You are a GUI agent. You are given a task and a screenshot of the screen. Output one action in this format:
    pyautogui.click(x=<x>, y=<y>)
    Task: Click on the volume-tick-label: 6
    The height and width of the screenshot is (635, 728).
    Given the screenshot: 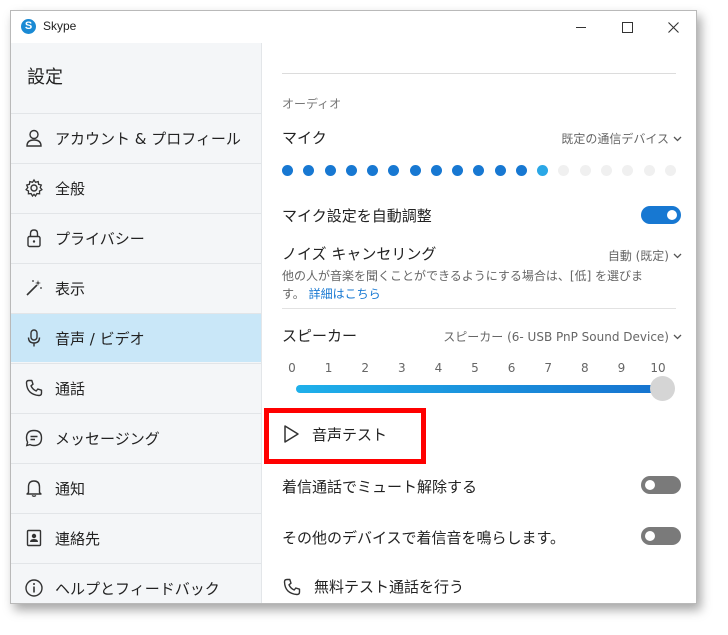 What is the action you would take?
    pyautogui.click(x=511, y=368)
    